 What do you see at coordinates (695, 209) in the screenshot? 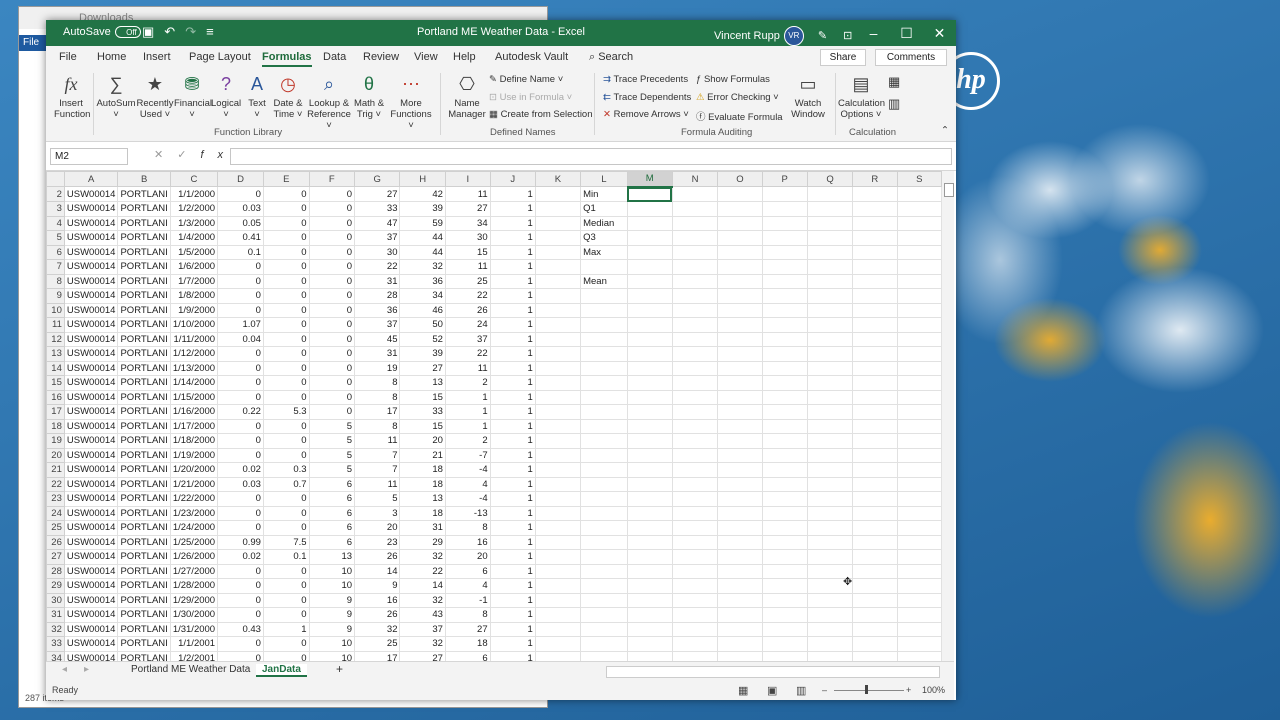
I see `cell-N3` at bounding box center [695, 209].